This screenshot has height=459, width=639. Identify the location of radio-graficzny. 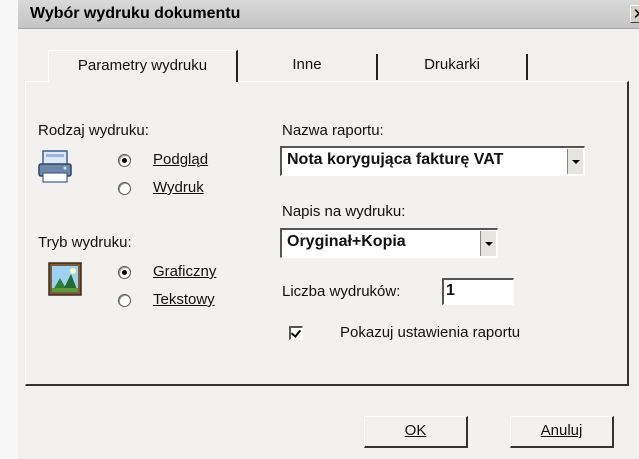
(124, 272).